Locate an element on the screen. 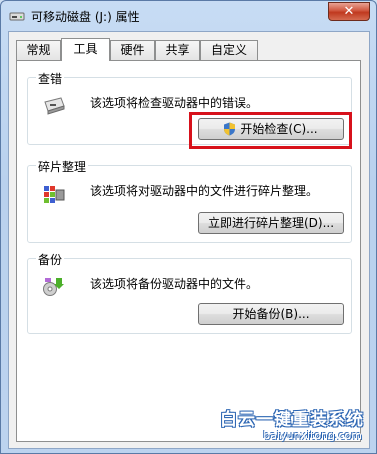 Image resolution: width=377 pixels, height=454 pixels. defrag-icon is located at coordinates (54, 194).